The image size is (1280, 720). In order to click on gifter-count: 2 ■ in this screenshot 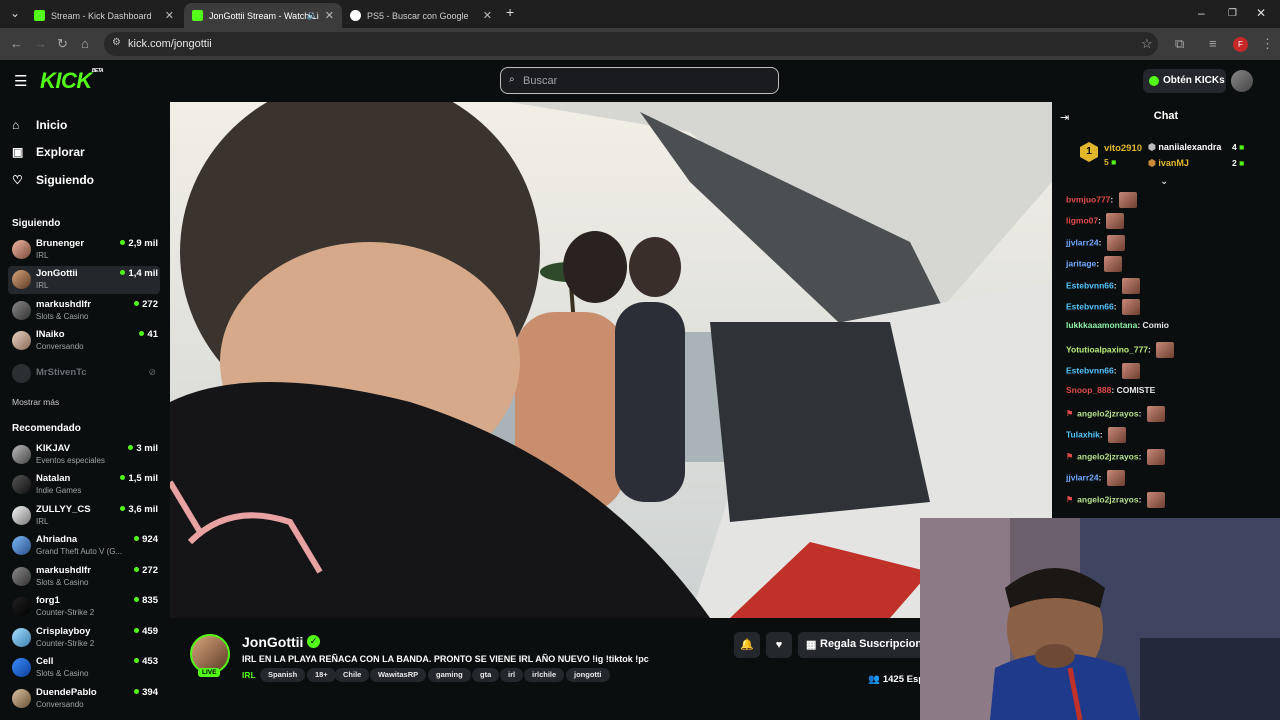, I will do `click(1238, 163)`.